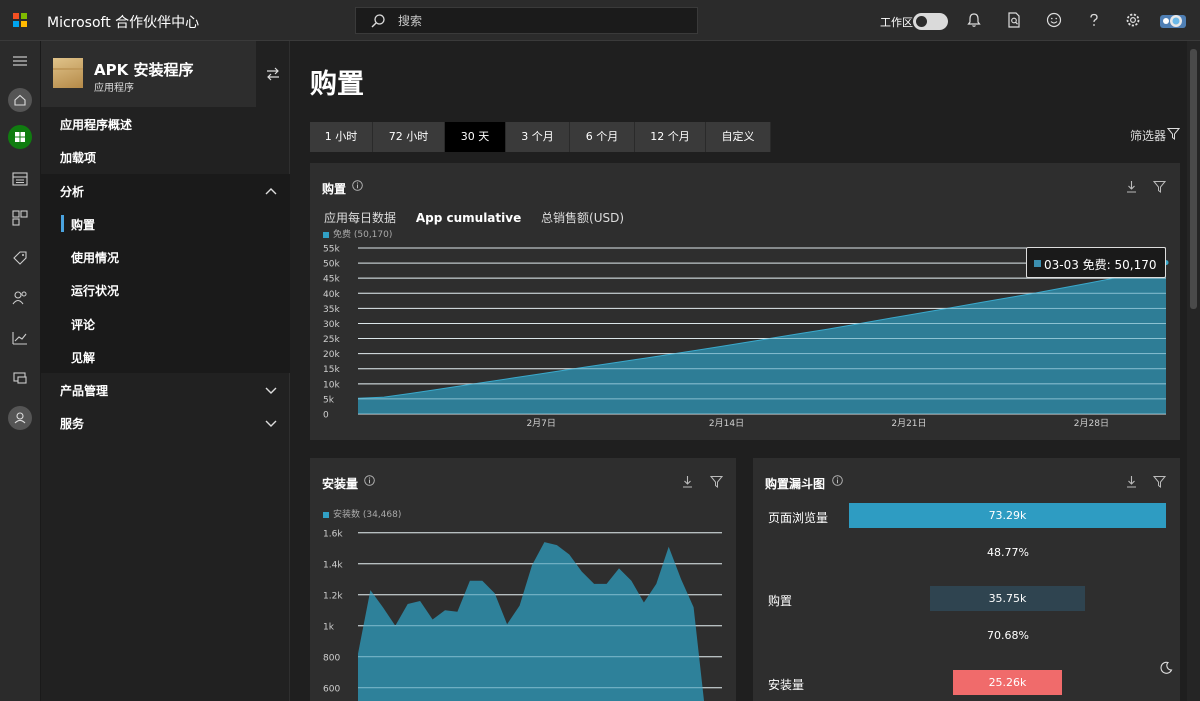 The image size is (1200, 701). What do you see at coordinates (1054, 20) in the screenshot?
I see `smiley-feedback-icon` at bounding box center [1054, 20].